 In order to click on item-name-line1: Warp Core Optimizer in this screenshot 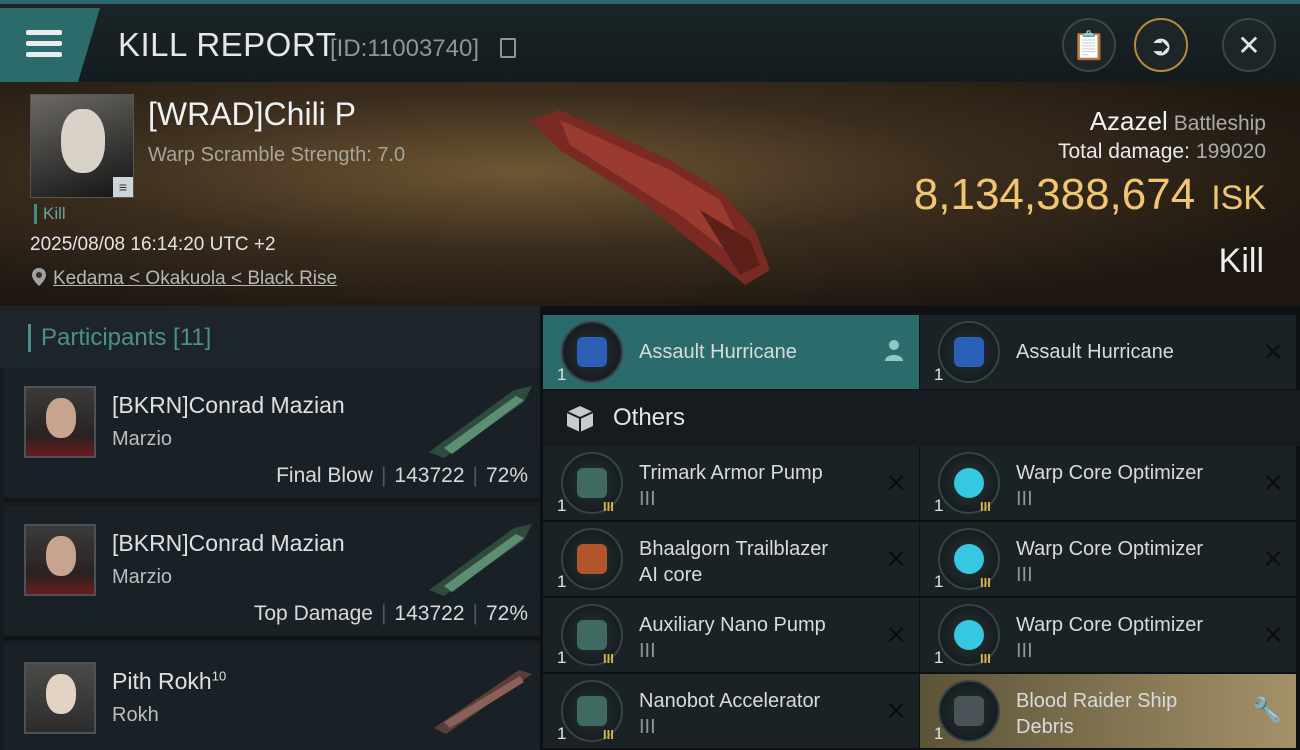, I will do `click(1110, 549)`.